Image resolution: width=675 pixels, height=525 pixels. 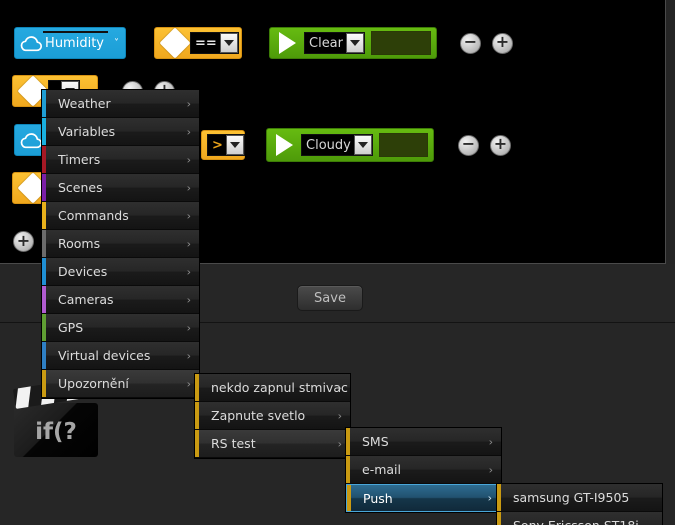 I want to click on remove-rule-button-2: −, so click(x=468, y=145).